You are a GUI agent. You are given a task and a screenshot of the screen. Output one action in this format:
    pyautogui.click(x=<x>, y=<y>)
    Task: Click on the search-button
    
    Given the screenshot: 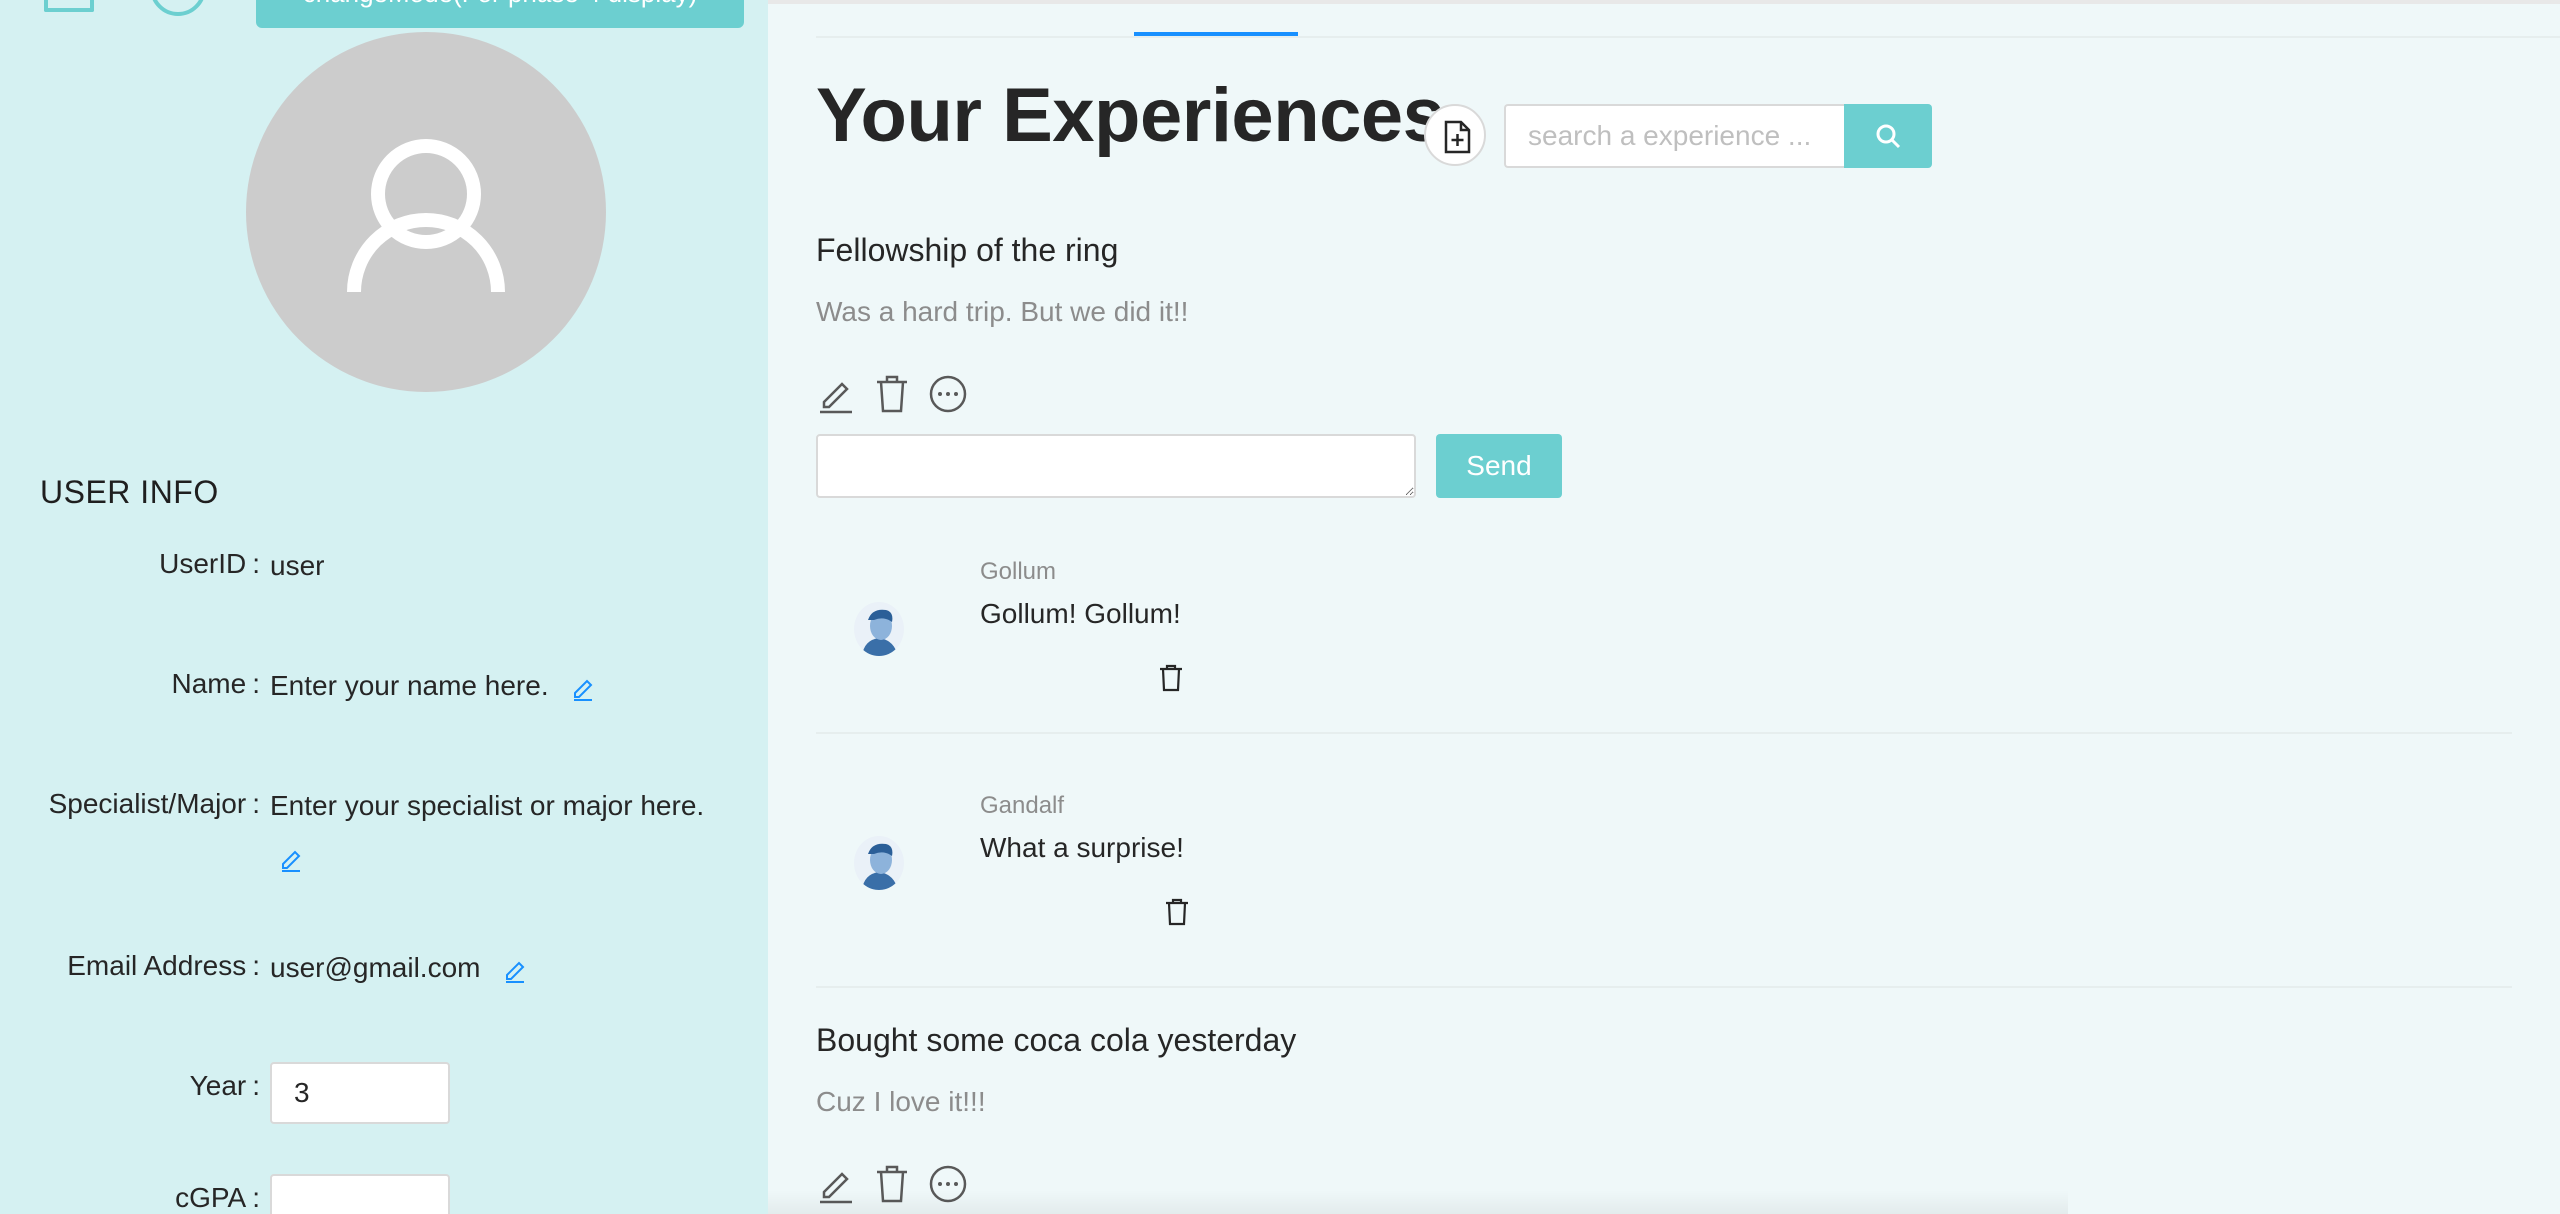 What is the action you would take?
    pyautogui.click(x=1888, y=136)
    